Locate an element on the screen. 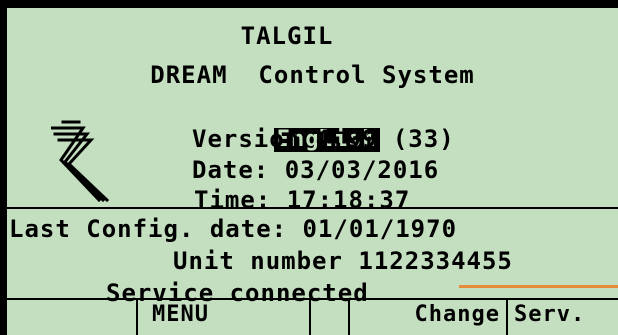 This screenshot has width=618, height=335. status-indicator-line is located at coordinates (538, 286).